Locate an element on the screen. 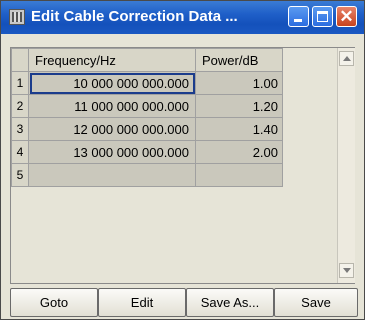 The height and width of the screenshot is (320, 365). table-header-row: Frequency/Hz Power/dB is located at coordinates (147, 60).